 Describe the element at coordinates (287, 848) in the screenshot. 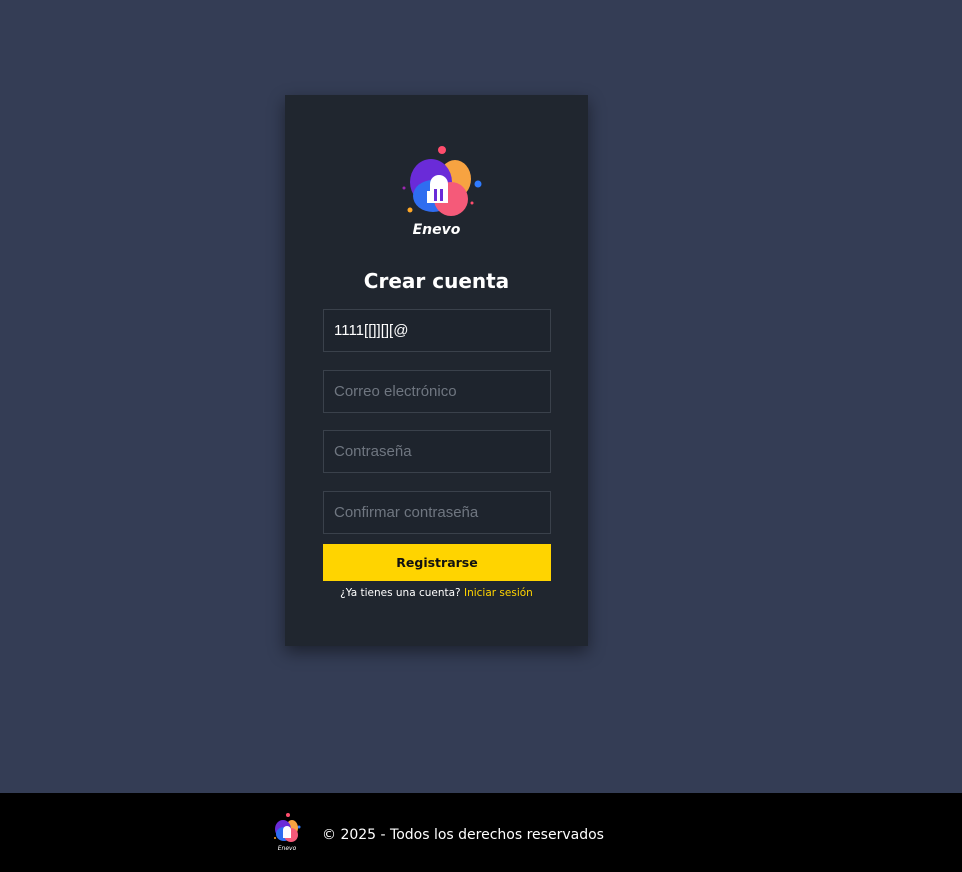

I see `footer-logo-label: Enevo` at that location.